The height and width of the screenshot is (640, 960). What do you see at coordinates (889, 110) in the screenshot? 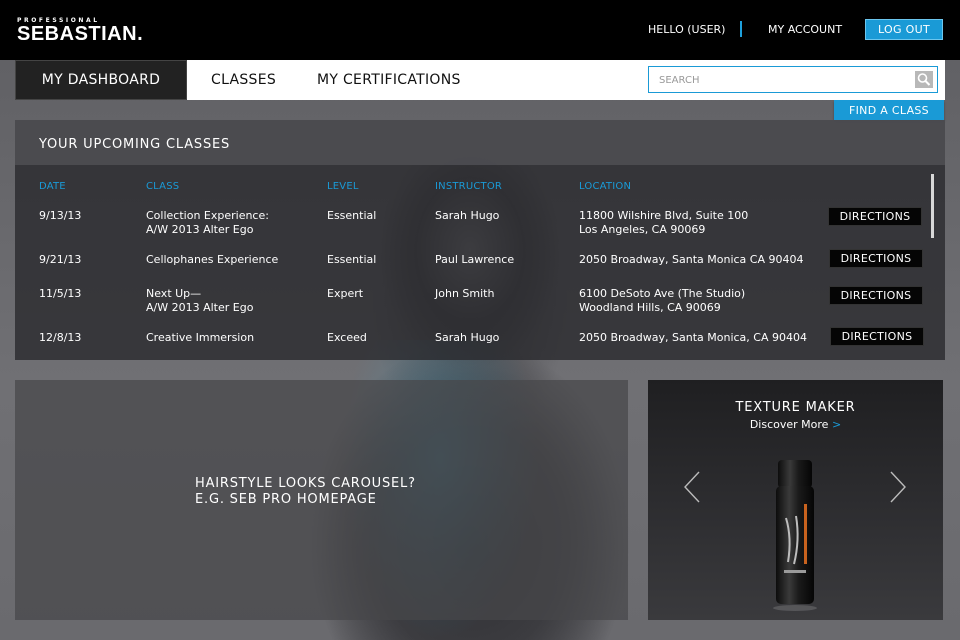
I see `find-a-class-button: FIND A CLASS` at bounding box center [889, 110].